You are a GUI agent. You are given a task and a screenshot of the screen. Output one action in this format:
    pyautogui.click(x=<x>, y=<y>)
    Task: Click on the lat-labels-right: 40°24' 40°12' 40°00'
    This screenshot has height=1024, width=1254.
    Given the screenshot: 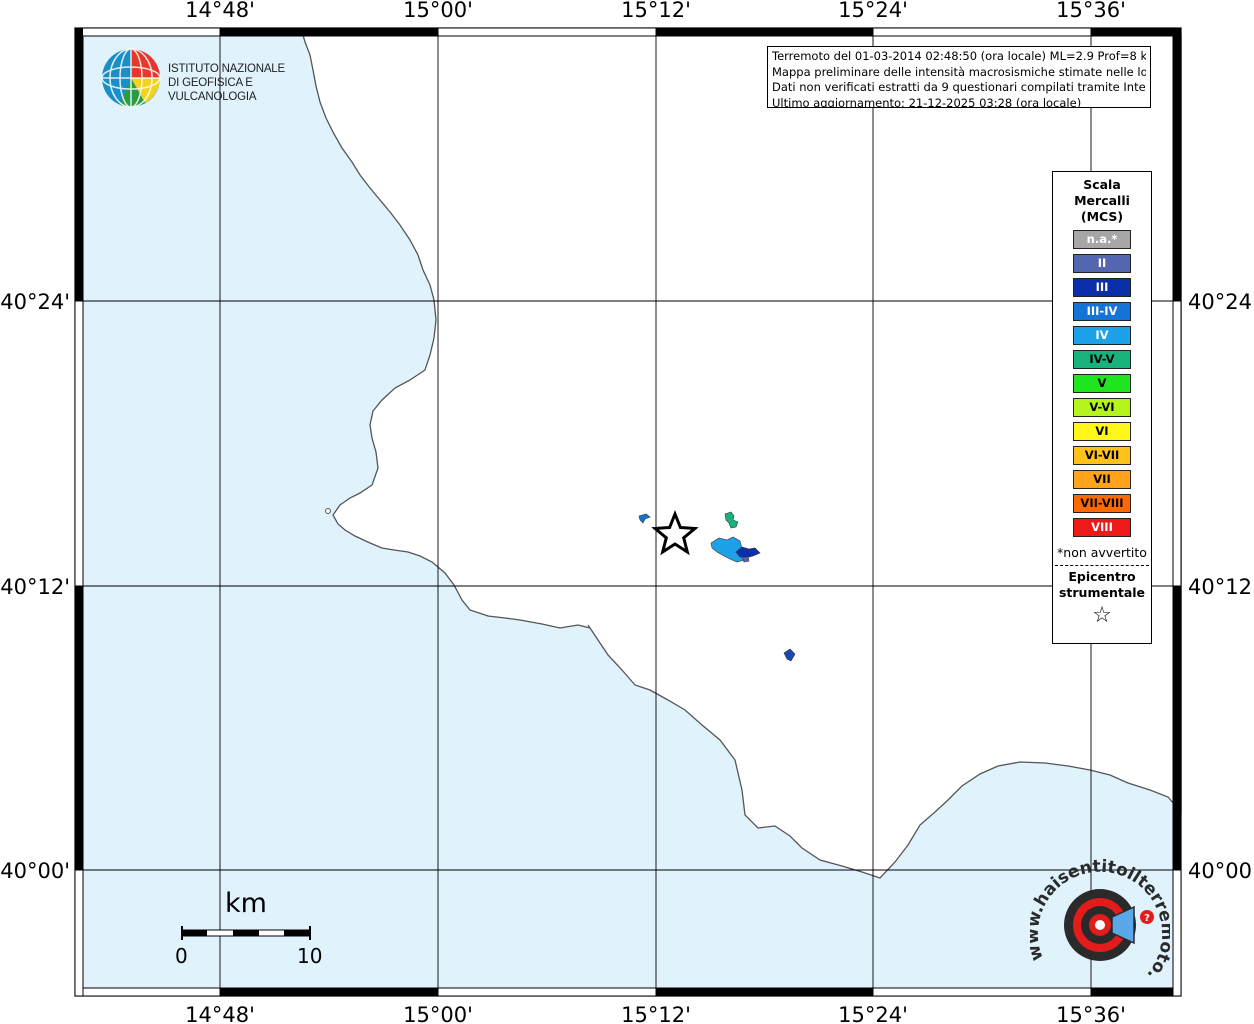 What is the action you would take?
    pyautogui.click(x=1221, y=586)
    